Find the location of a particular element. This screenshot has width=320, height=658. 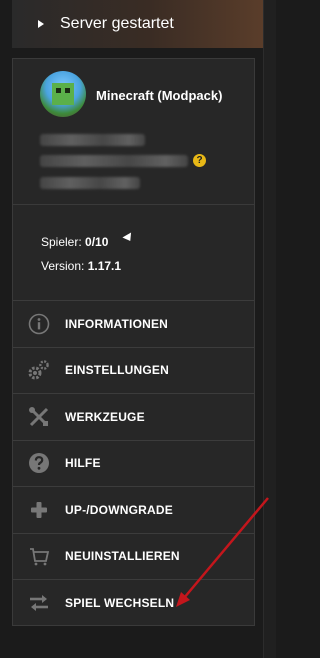

version-value: 1.17.1 is located at coordinates (104, 266).